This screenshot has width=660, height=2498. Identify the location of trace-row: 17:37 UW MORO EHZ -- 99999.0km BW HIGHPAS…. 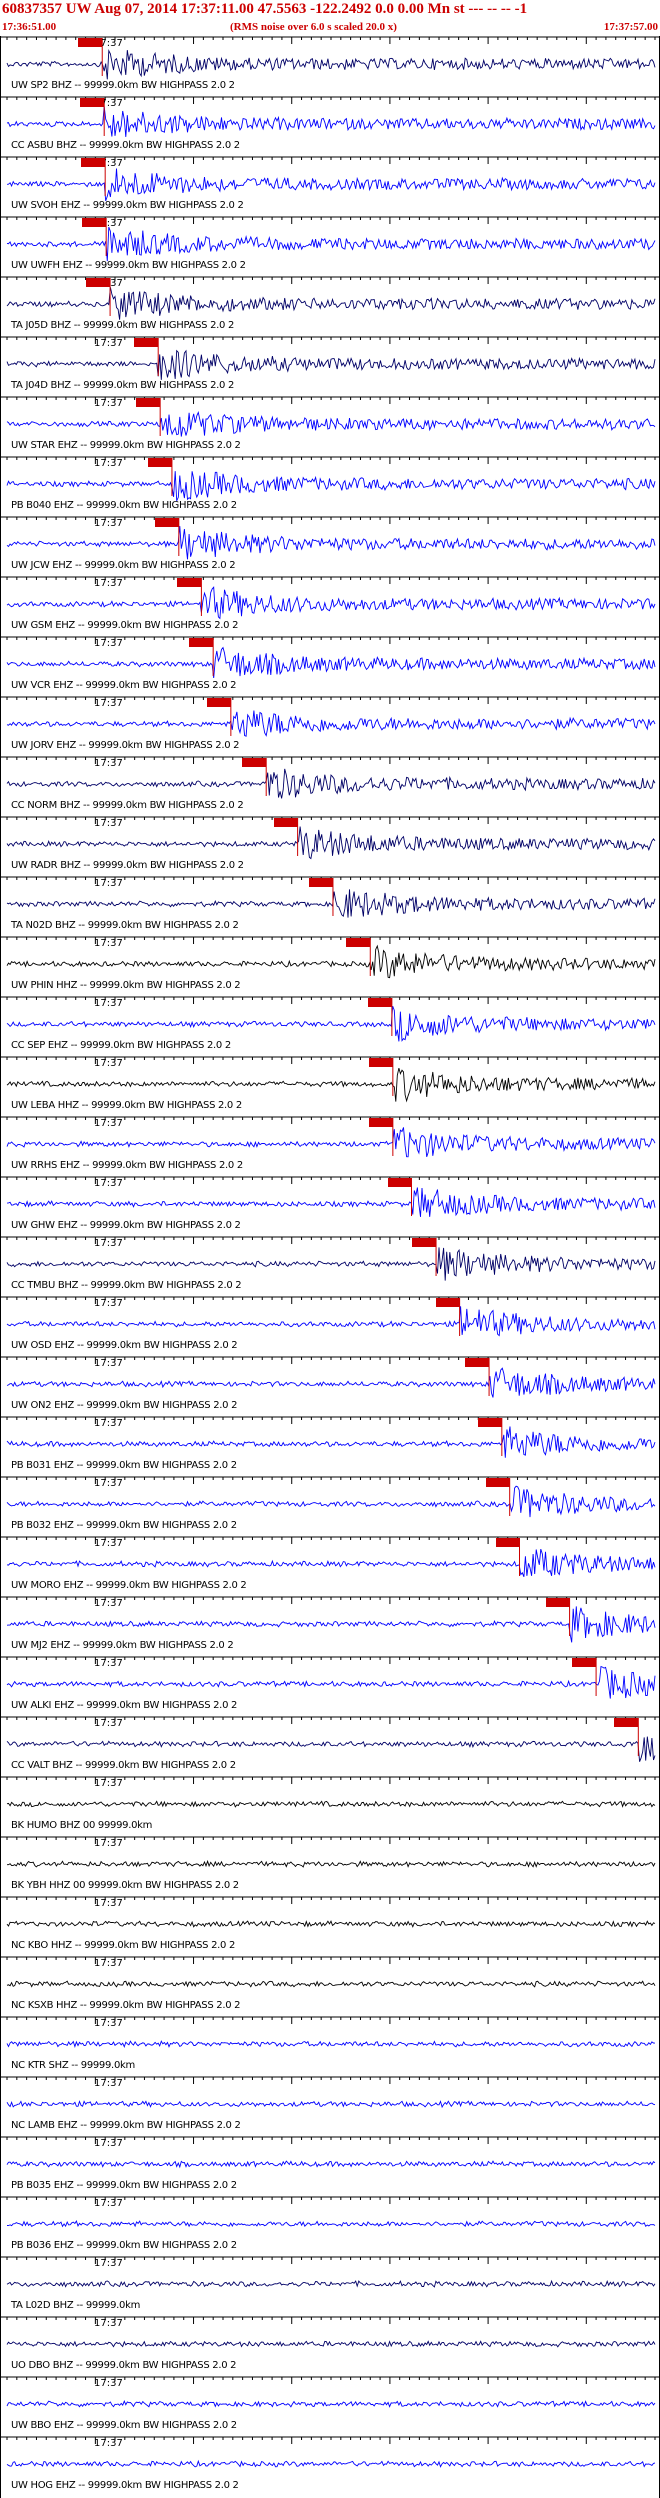
(330, 1565).